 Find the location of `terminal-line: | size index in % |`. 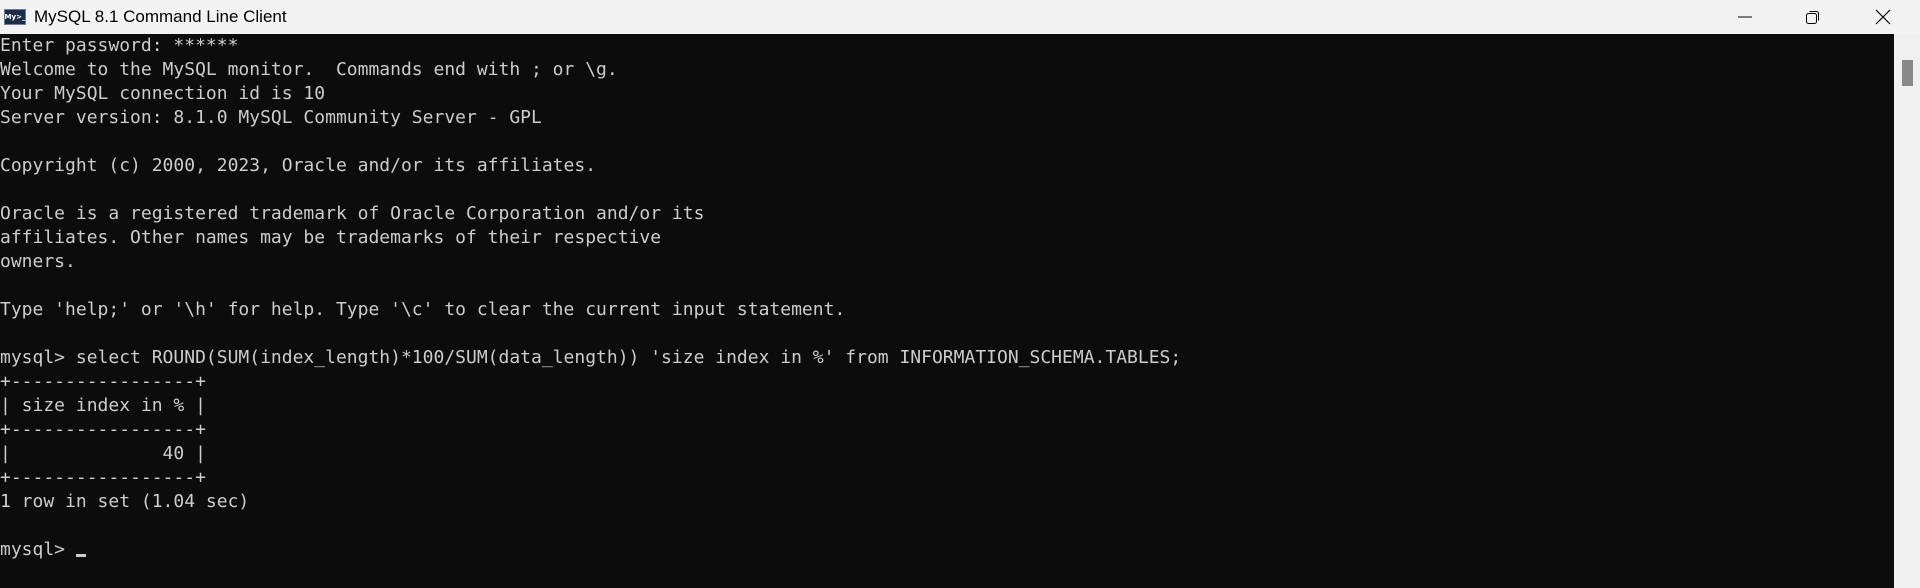

terminal-line: | size index in % | is located at coordinates (103, 405).